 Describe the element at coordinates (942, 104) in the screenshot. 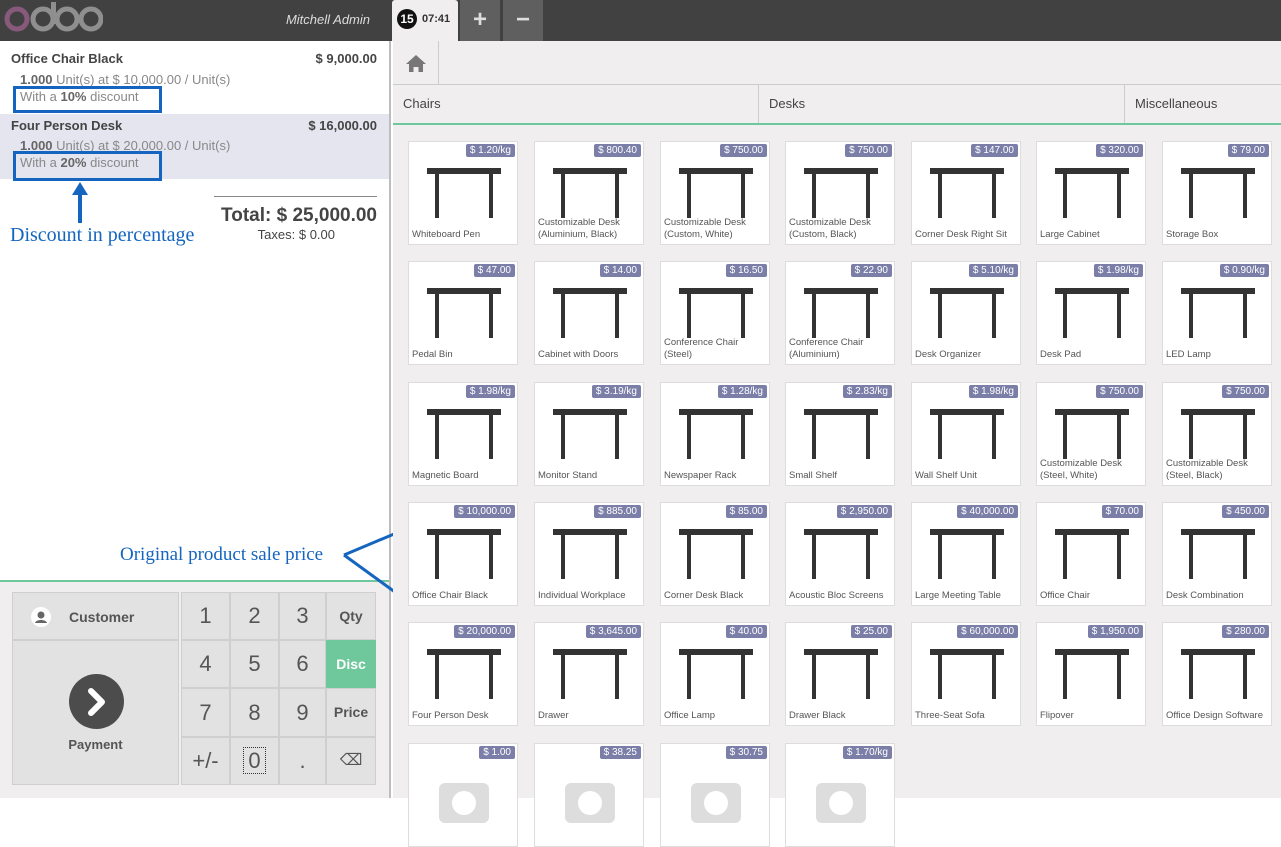

I see `category-desks: Desks` at that location.